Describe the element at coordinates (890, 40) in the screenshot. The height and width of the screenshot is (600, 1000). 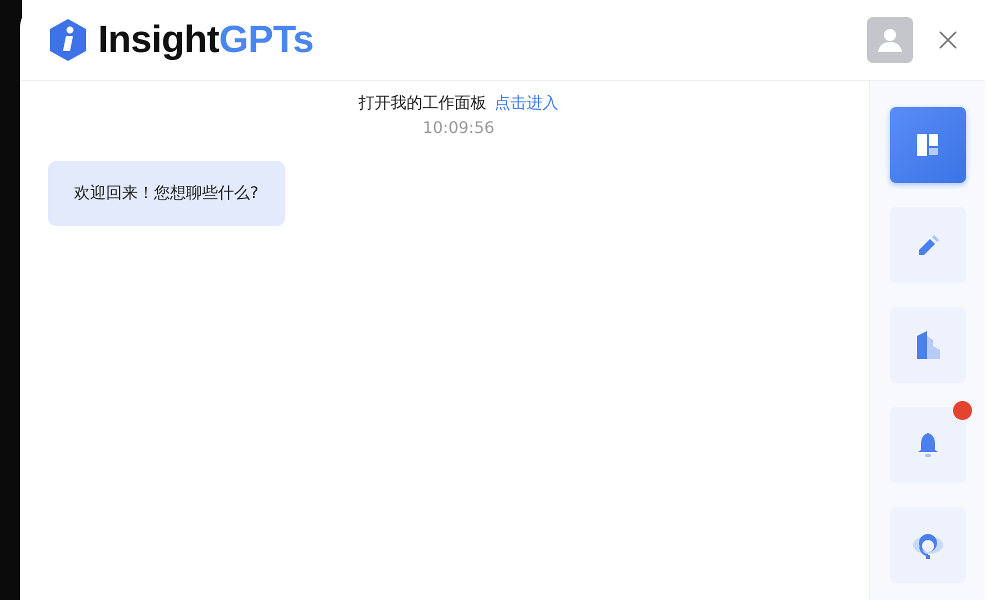
I see `user-avatar` at that location.